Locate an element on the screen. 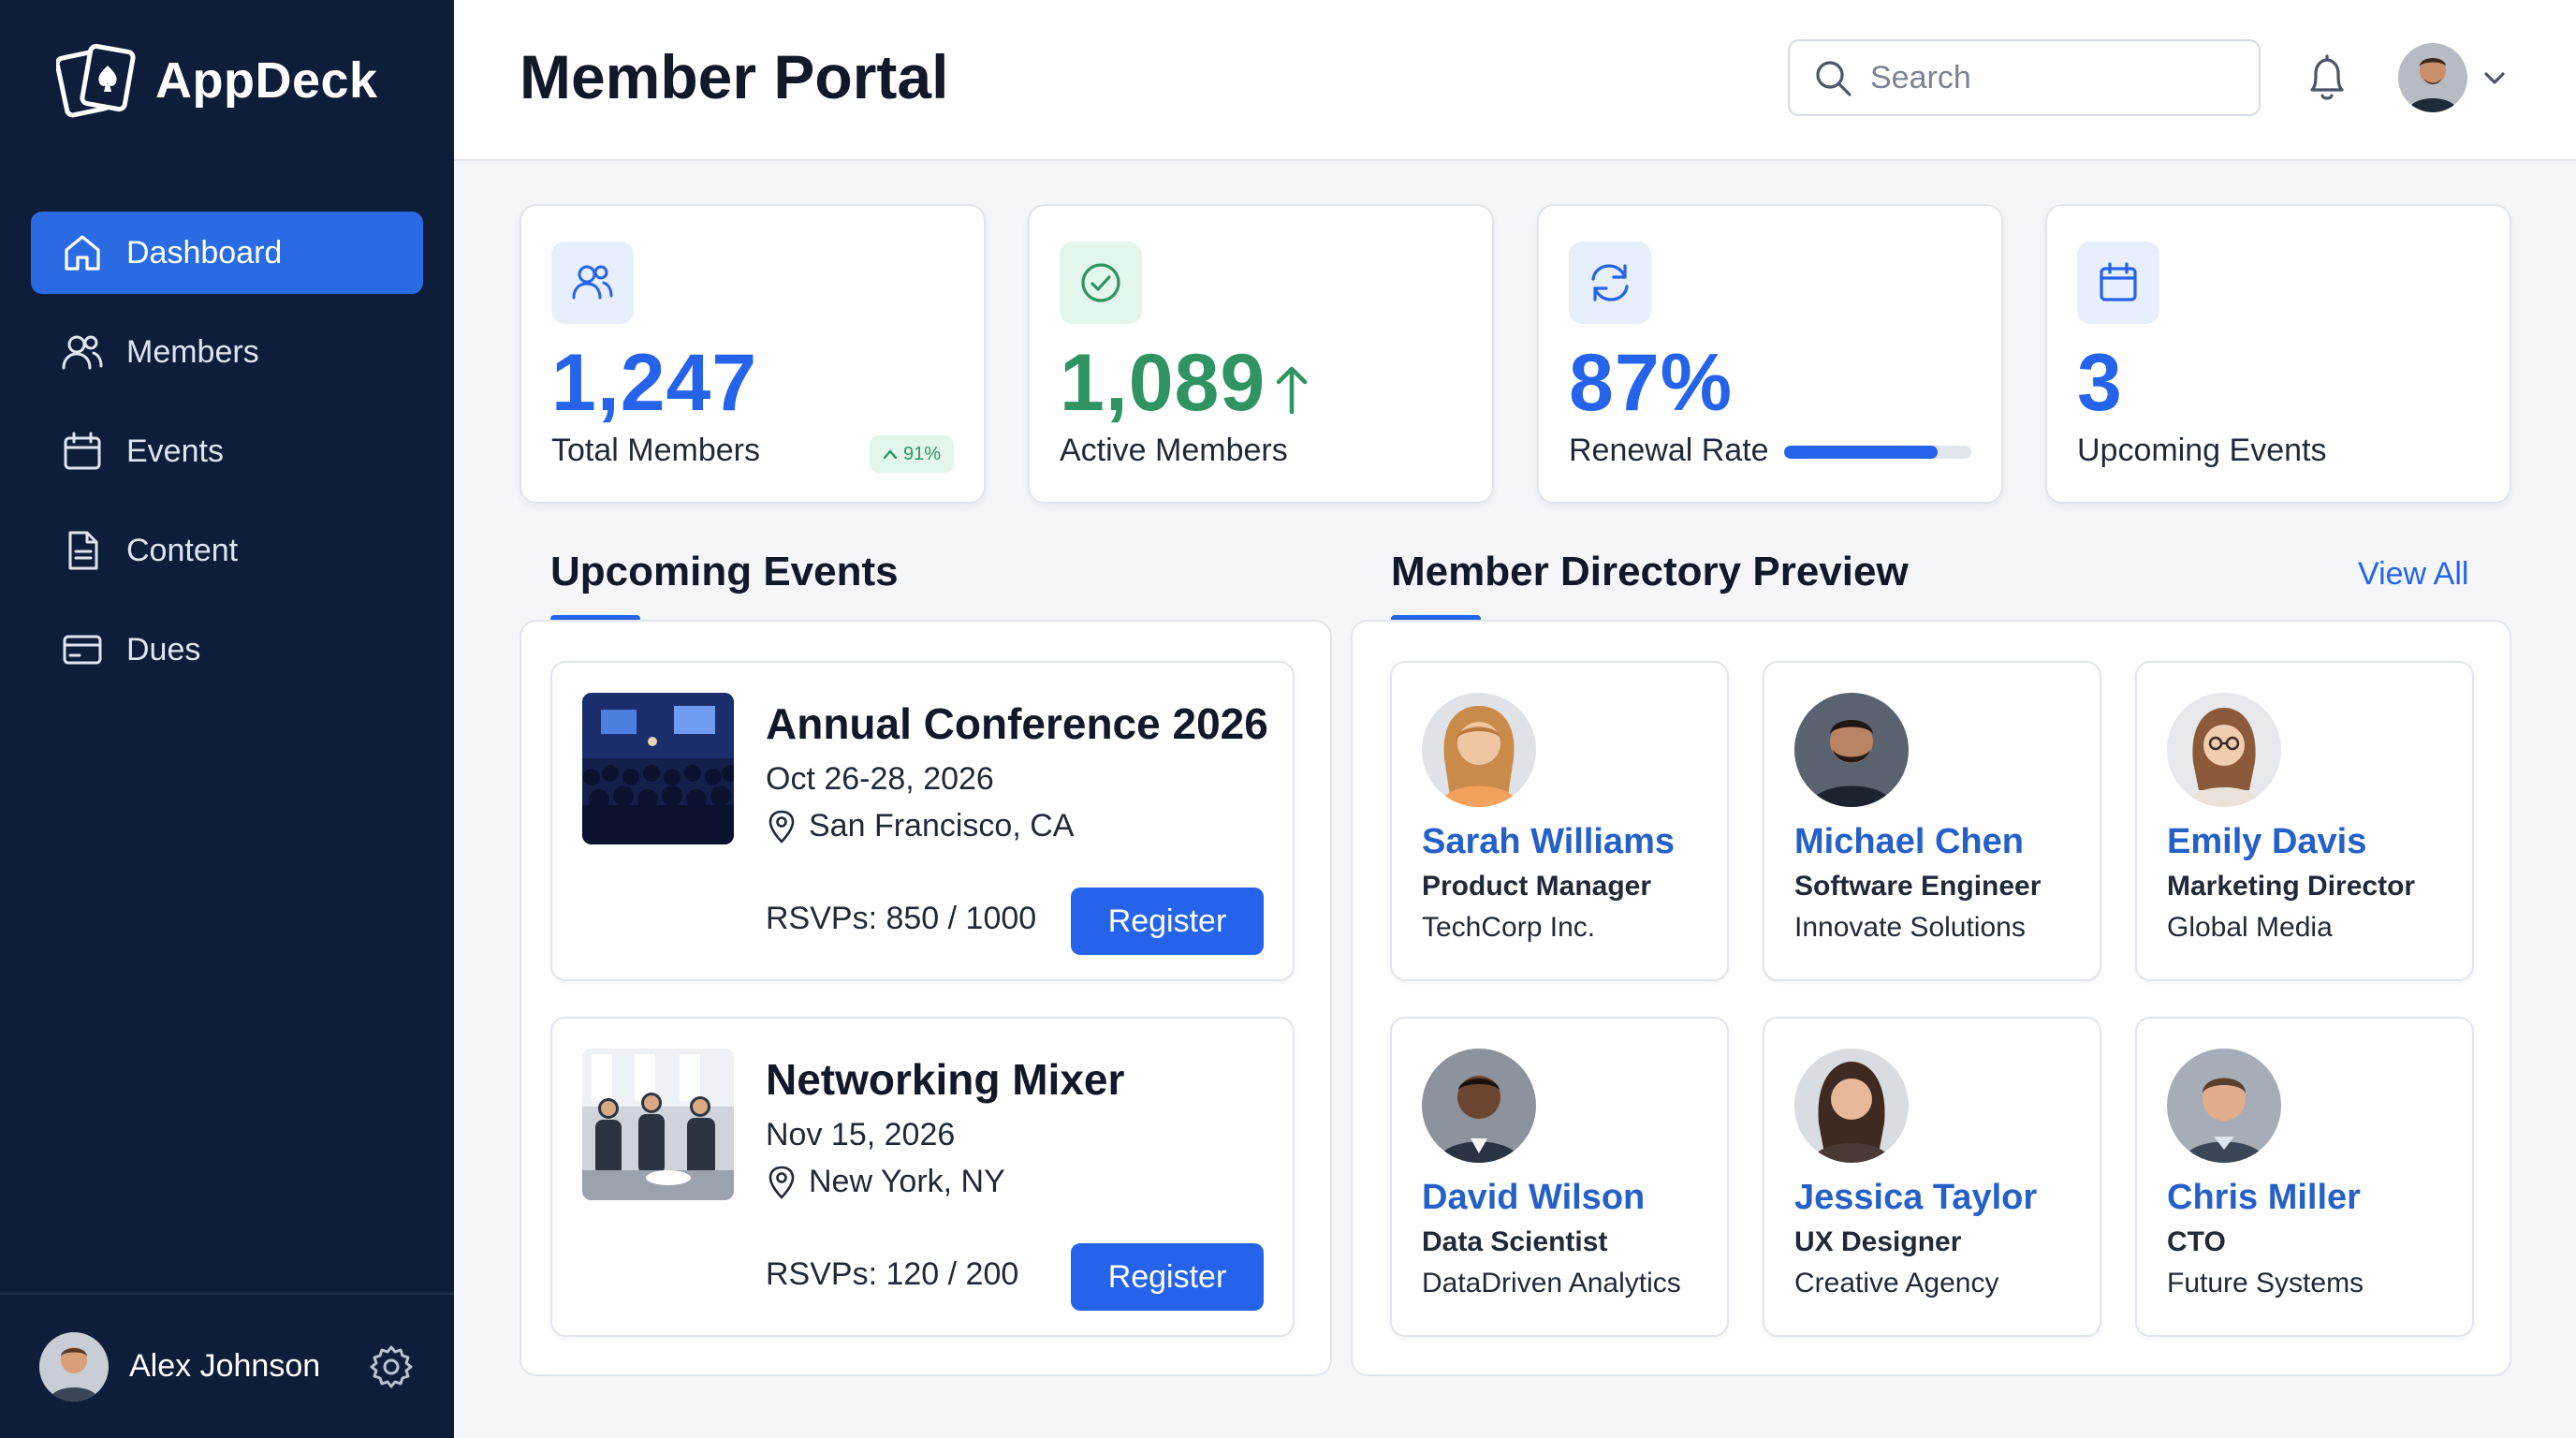 This screenshot has width=2576, height=1438. renewal-progress-bar is located at coordinates (1877, 452).